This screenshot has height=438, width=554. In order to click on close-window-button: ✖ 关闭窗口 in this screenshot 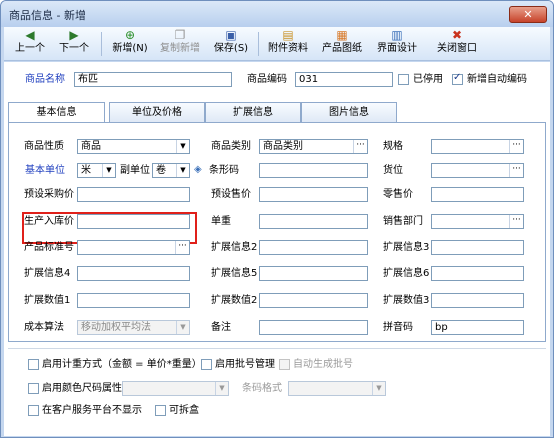, I will do `click(457, 44)`.